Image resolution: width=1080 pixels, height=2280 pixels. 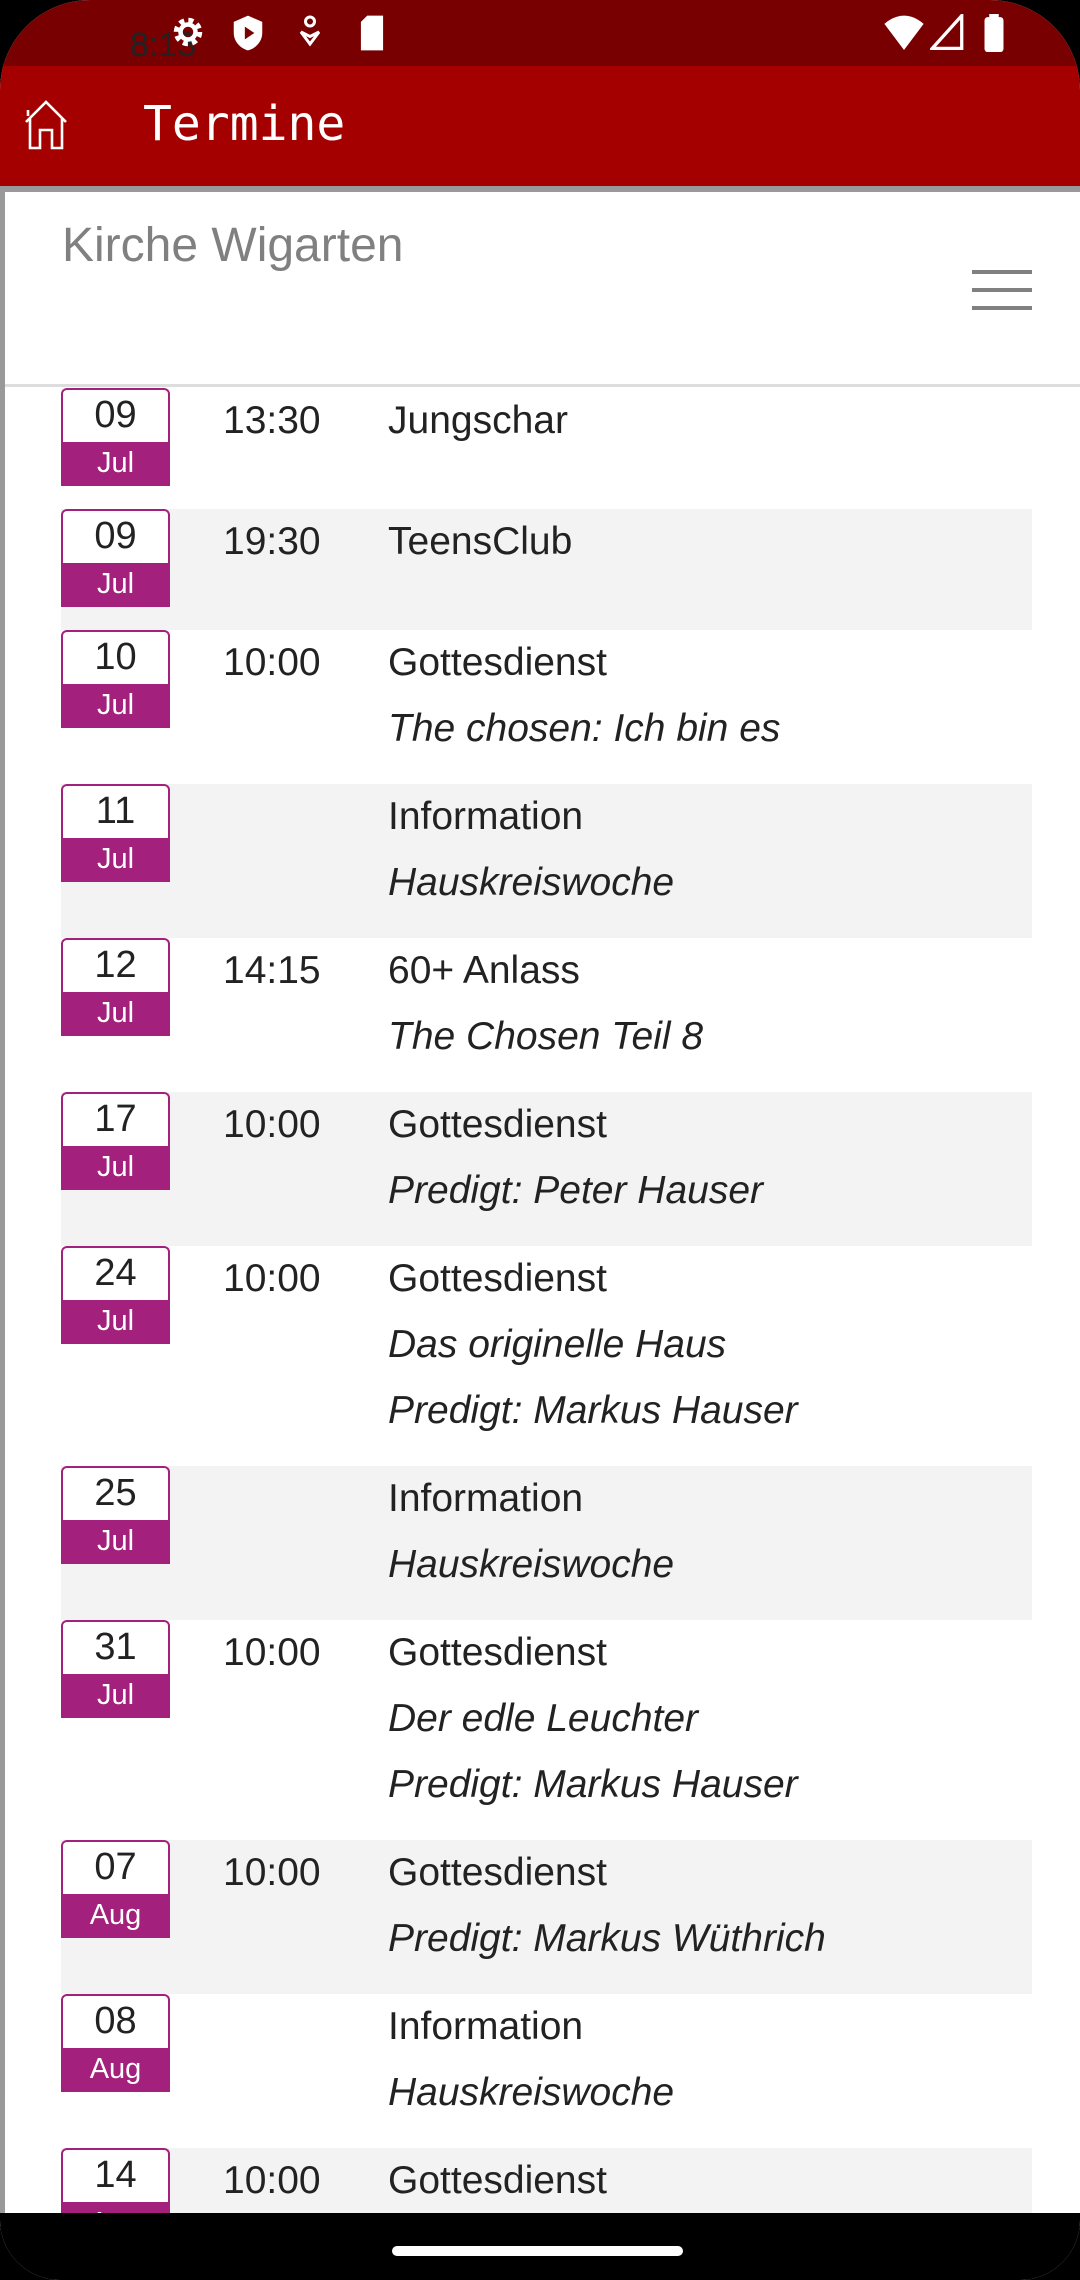 What do you see at coordinates (480, 541) in the screenshot?
I see `event-title: TeensClub` at bounding box center [480, 541].